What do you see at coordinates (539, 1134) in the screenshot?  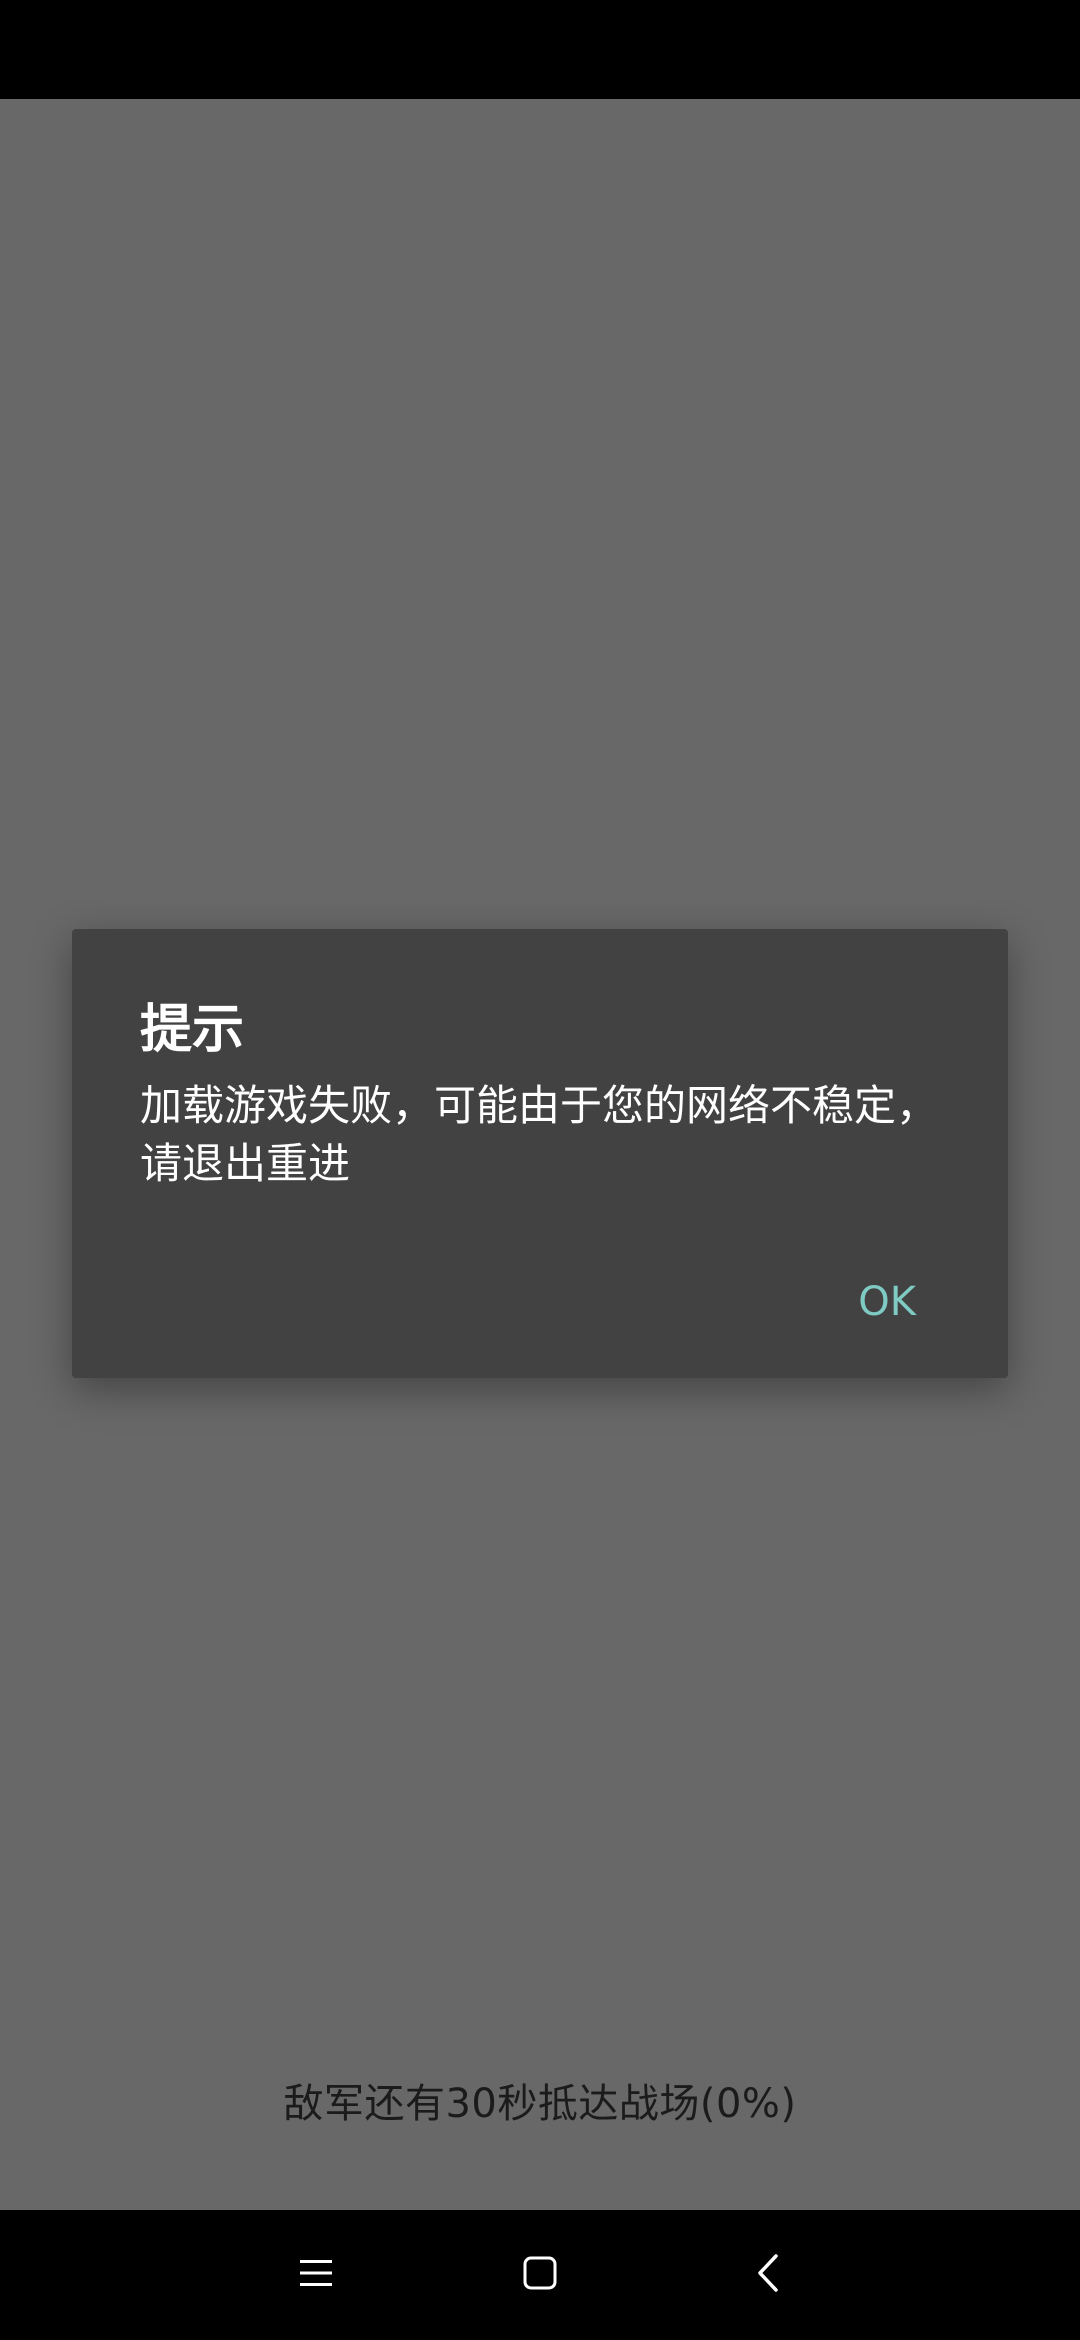 I see `dialog-message: 加载游戏失败，可能由于您的网络不稳定，请退出重进` at bounding box center [539, 1134].